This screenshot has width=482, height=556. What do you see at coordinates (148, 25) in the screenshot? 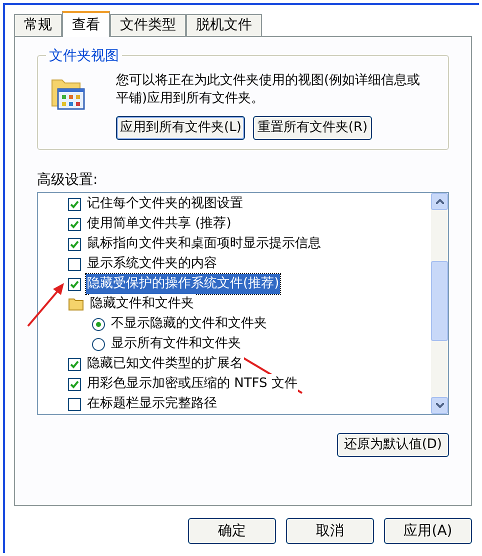
I see `tab: 文件类型` at bounding box center [148, 25].